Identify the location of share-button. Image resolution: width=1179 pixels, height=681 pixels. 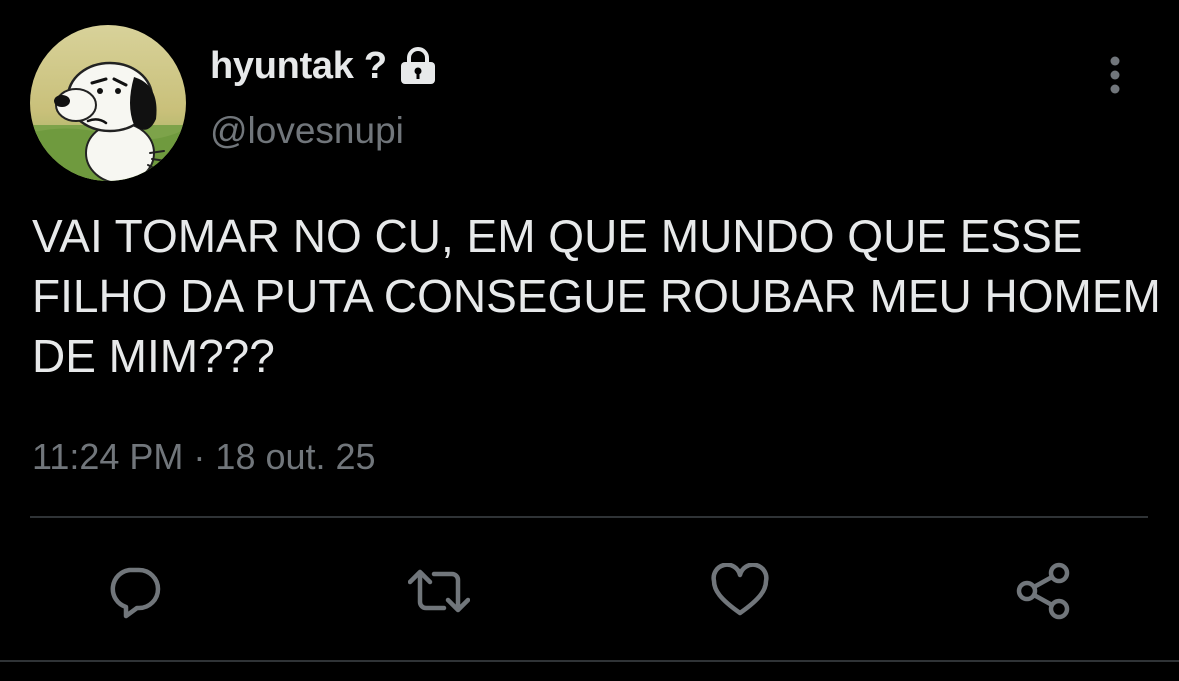
(1043, 591).